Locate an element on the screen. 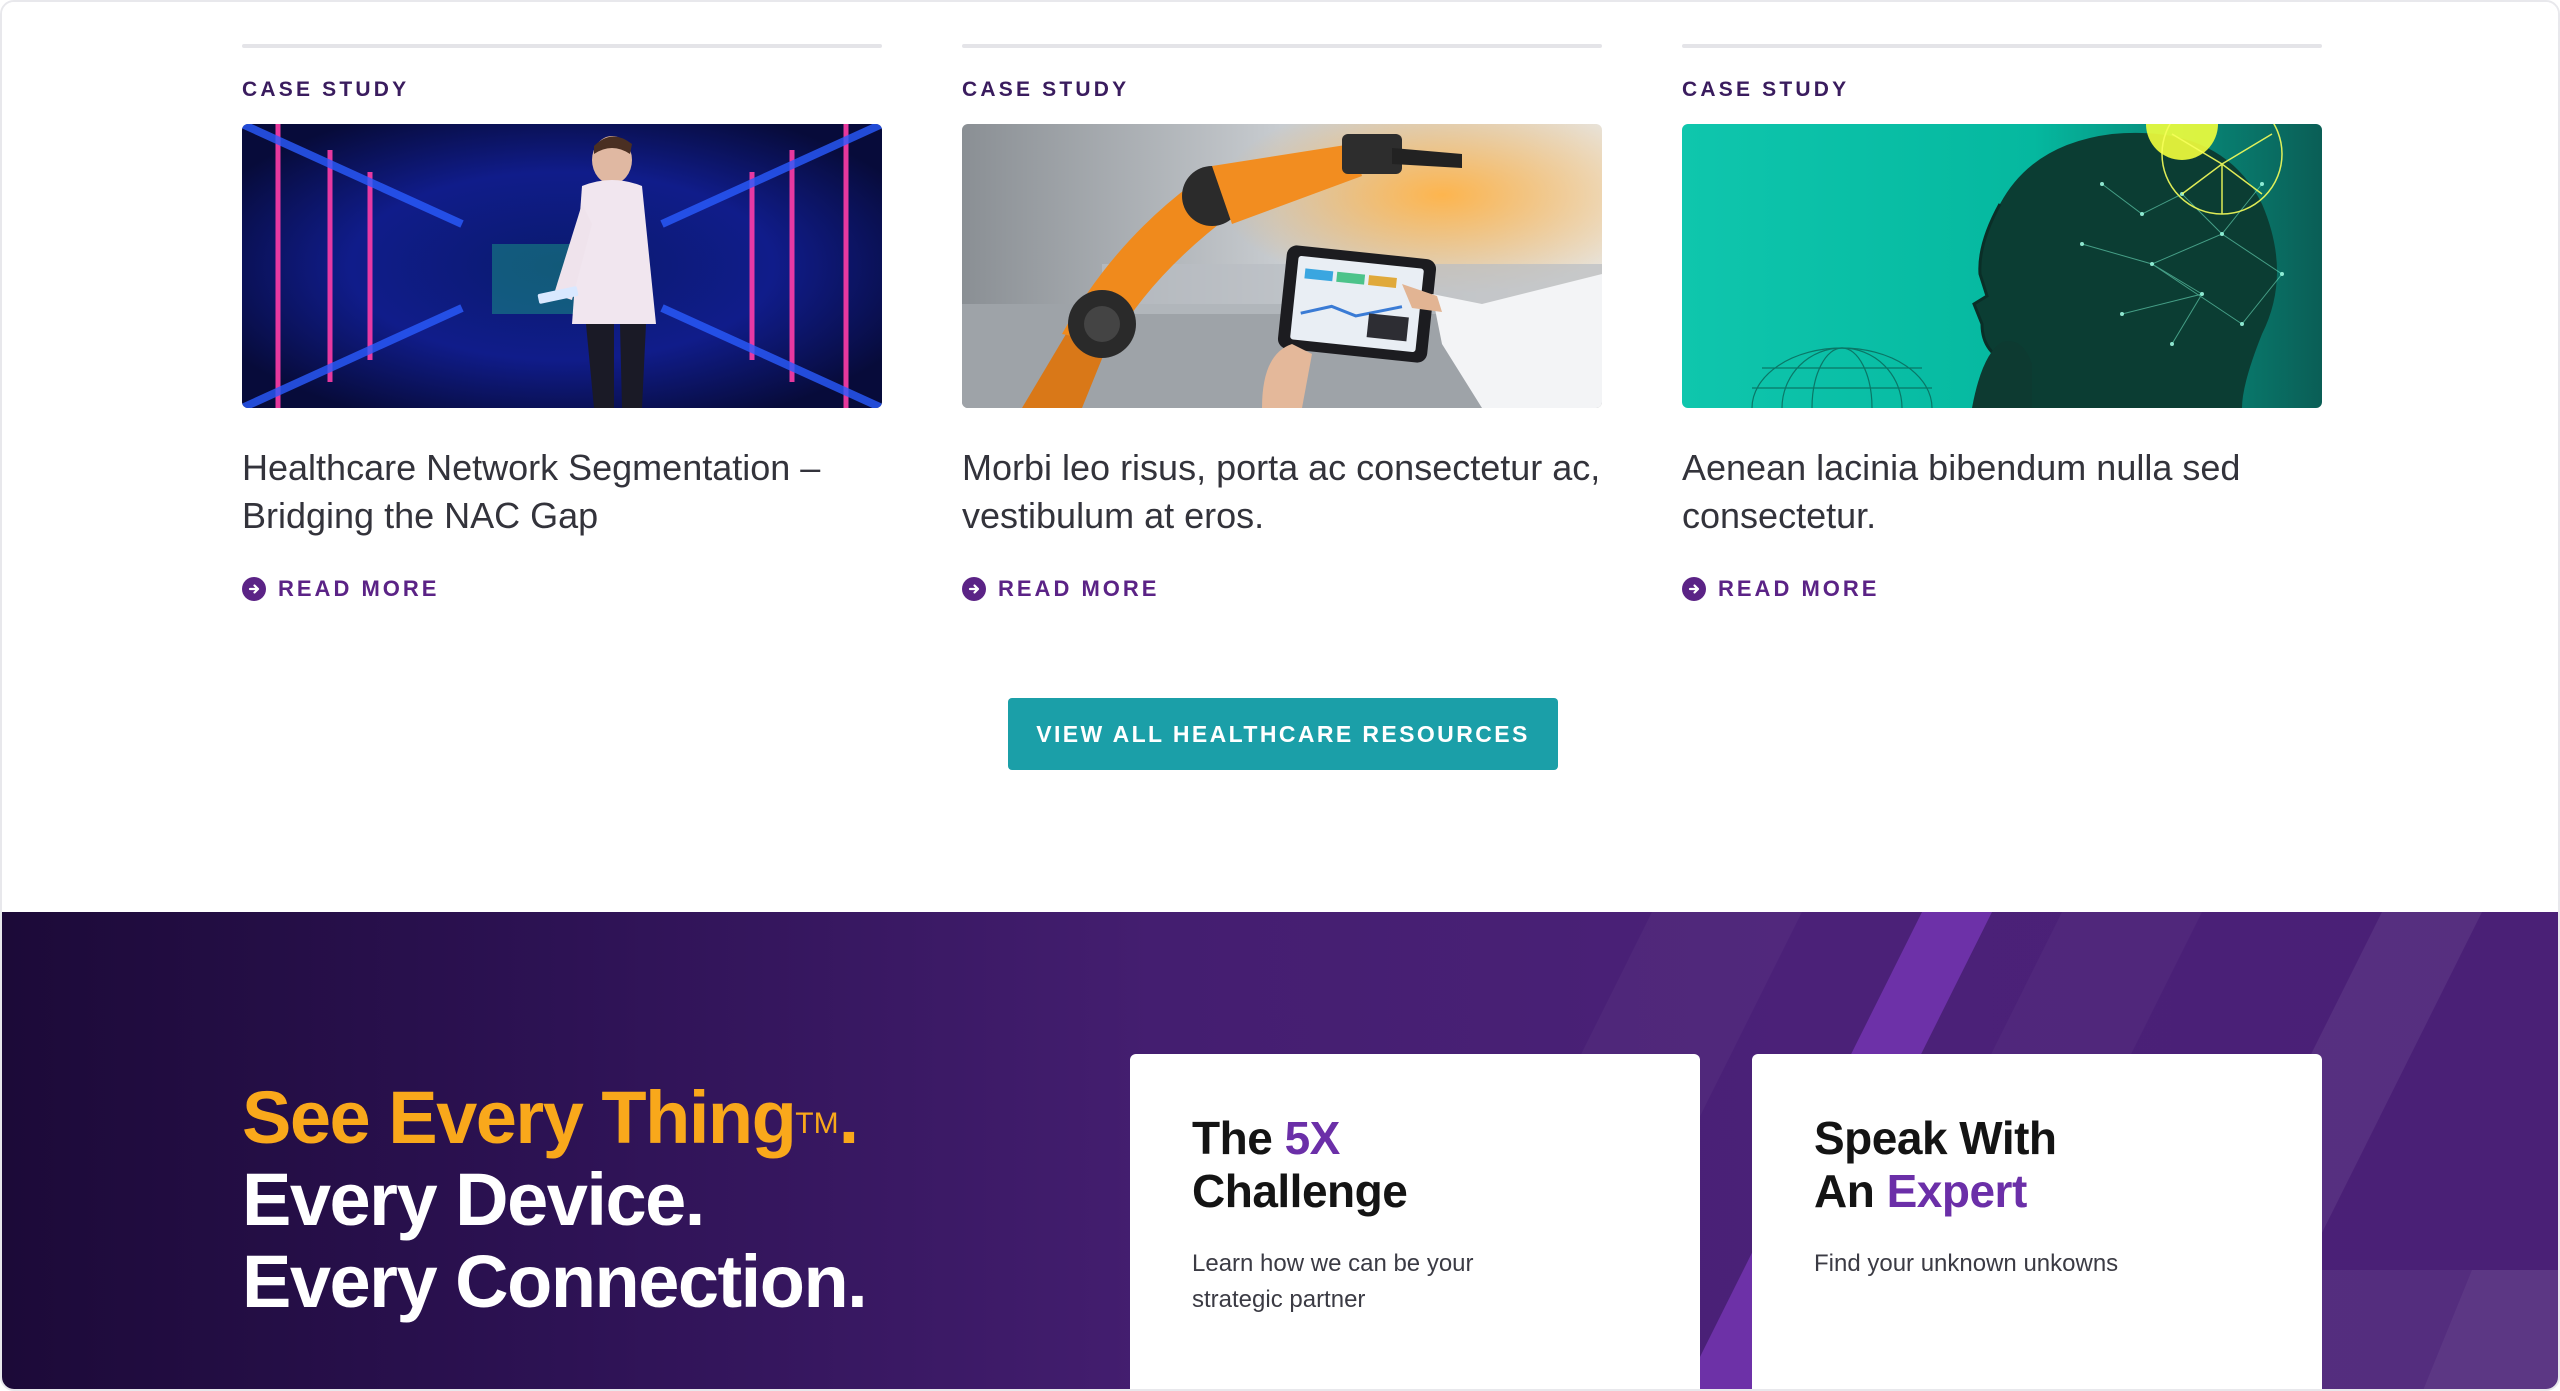 This screenshot has height=1391, width=2560. card-description: Find your unknown unkowns is located at coordinates (1966, 1263).